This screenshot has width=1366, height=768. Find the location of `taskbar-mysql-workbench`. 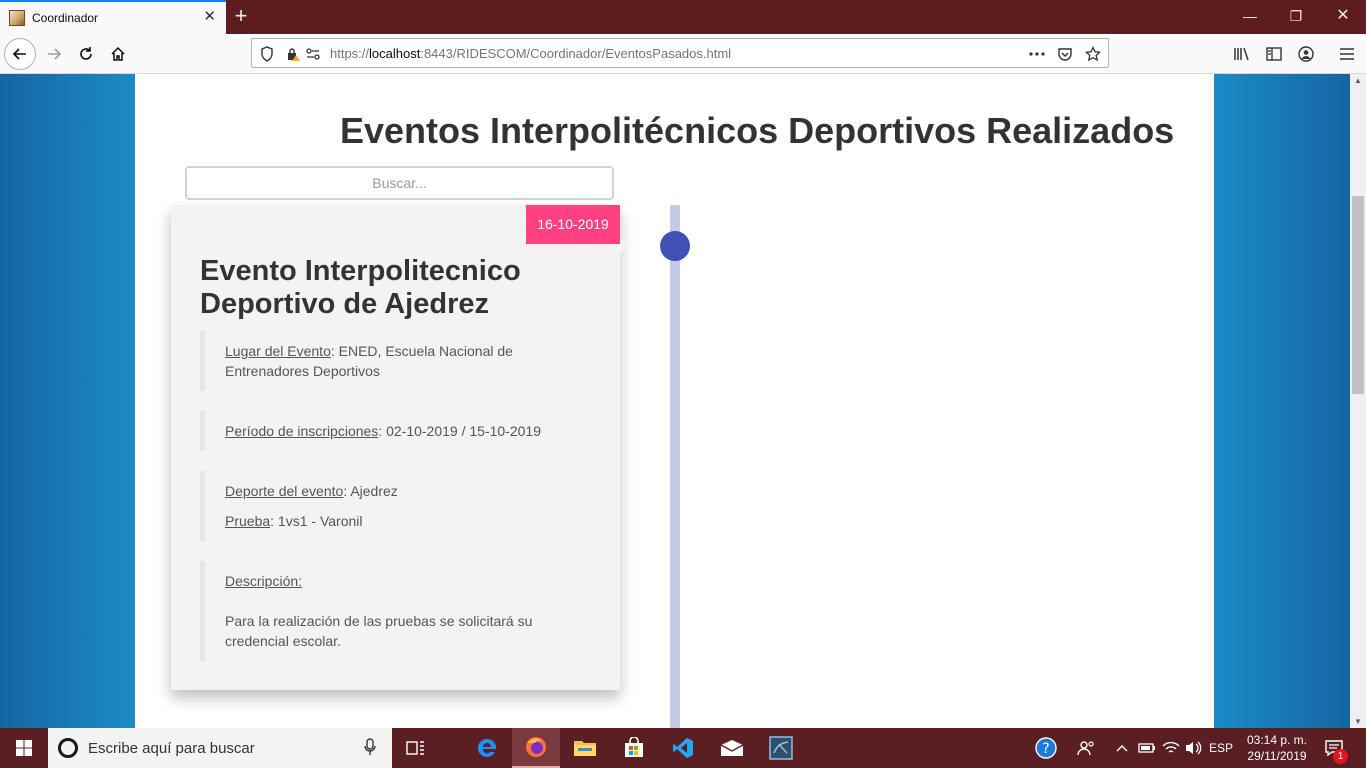

taskbar-mysql-workbench is located at coordinates (781, 748).